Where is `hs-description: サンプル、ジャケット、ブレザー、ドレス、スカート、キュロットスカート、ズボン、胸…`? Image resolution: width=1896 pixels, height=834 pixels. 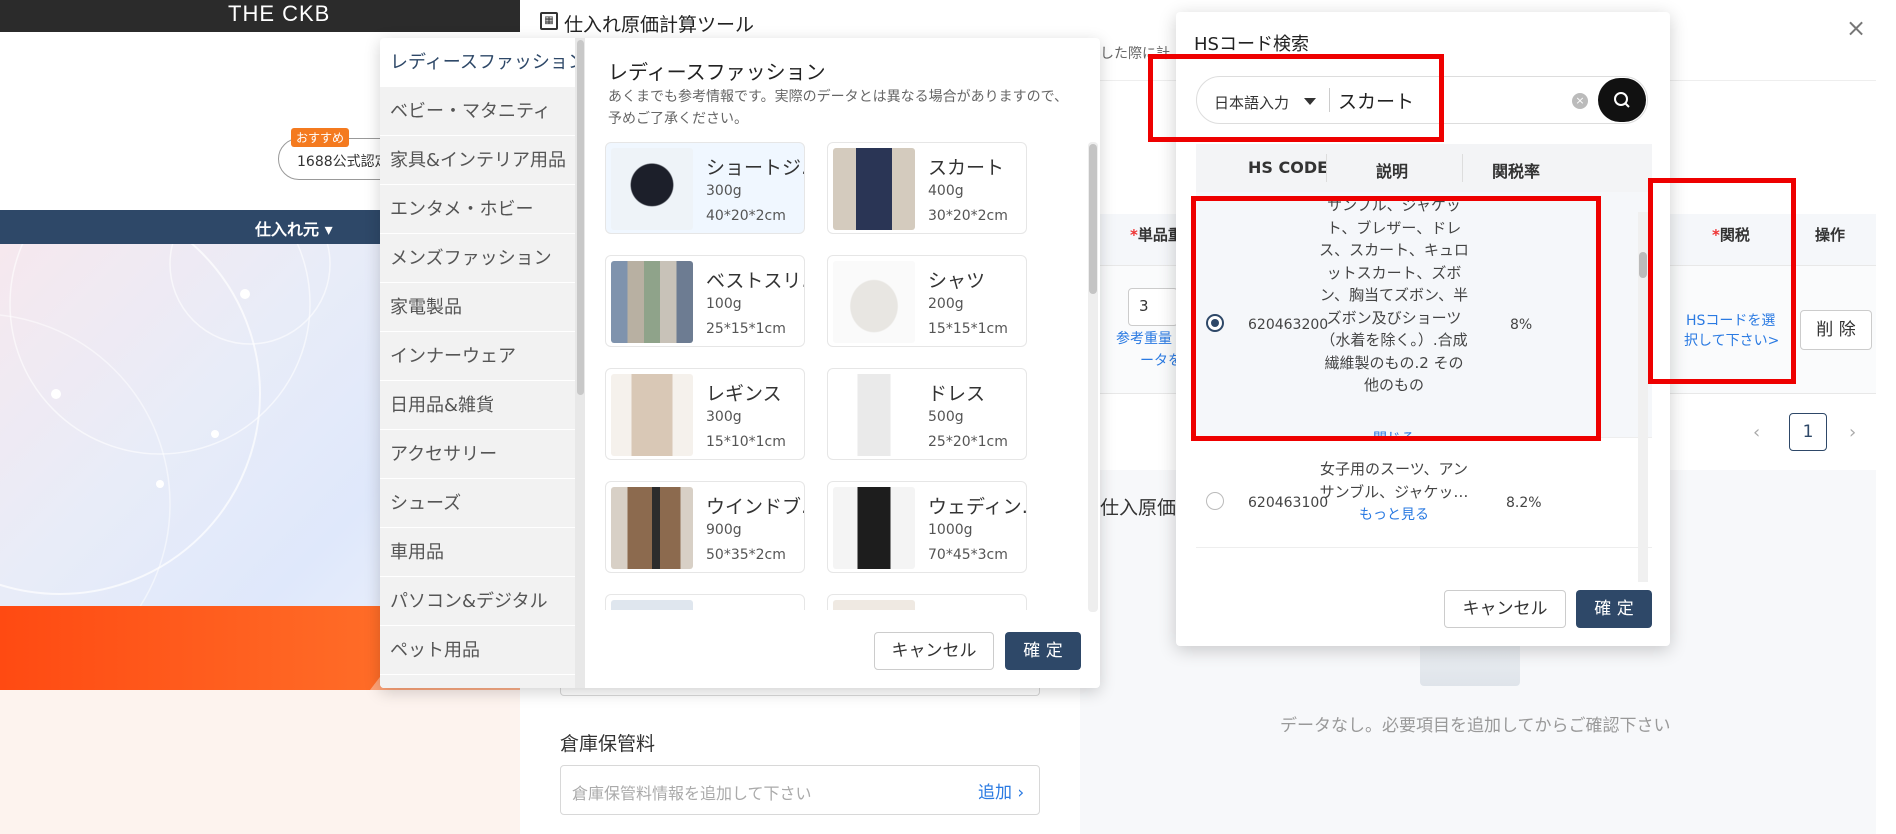
hs-description: サンプル、ジャケット、ブレザー、ドレス、スカート、キュロットスカート、ズボン、胸… is located at coordinates (1394, 295).